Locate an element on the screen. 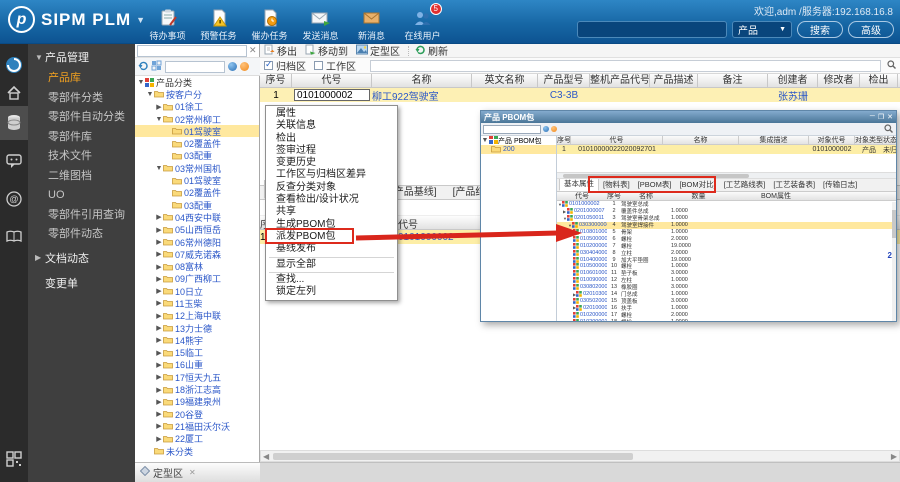 This screenshot has height=482, width=900. bom-column-header-名称: 名称 is located at coordinates (646, 196).